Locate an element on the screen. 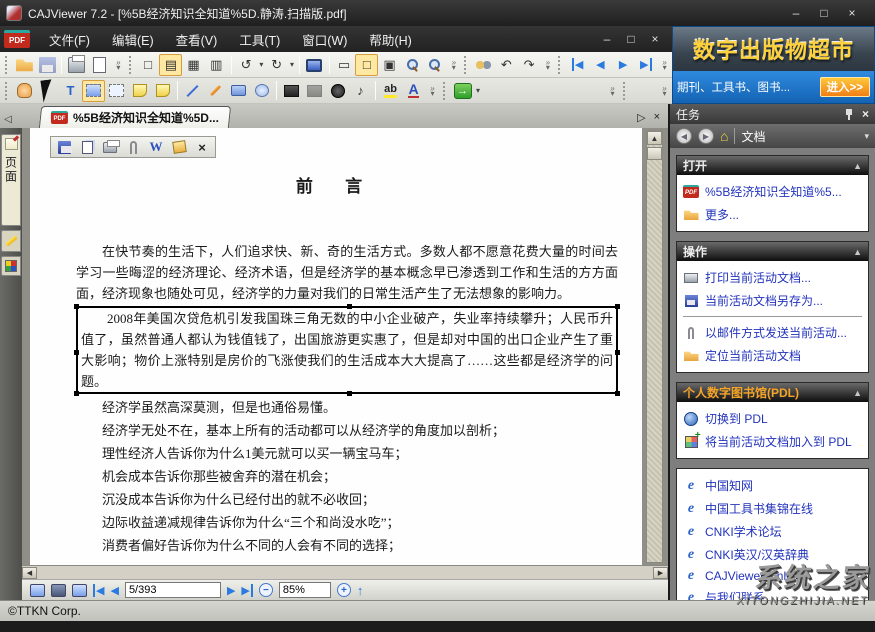 The width and height of the screenshot is (875, 632). menu-tools: 工具(T) is located at coordinates (259, 39).